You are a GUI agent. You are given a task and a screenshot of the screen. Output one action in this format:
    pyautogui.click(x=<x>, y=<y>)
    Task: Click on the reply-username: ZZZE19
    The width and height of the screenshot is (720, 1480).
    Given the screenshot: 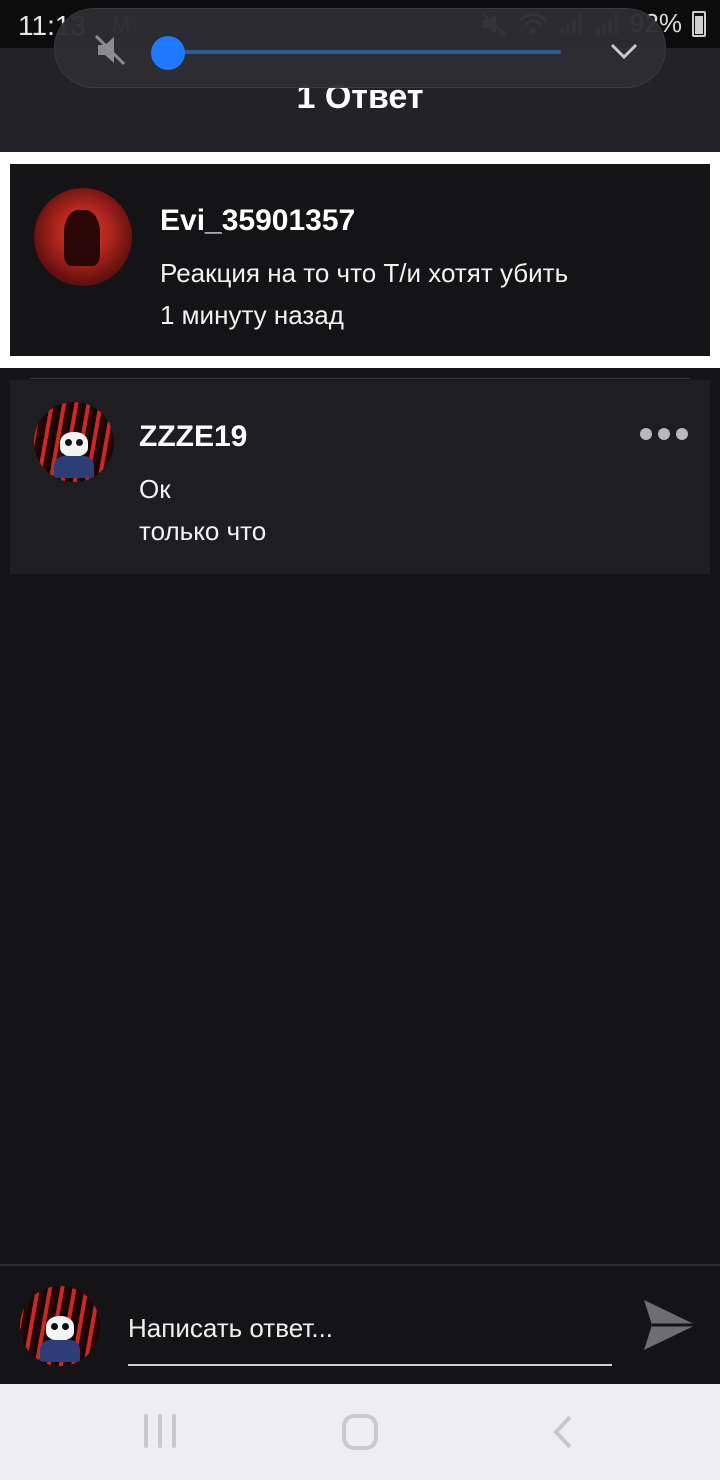 What is the action you would take?
    pyautogui.click(x=193, y=437)
    